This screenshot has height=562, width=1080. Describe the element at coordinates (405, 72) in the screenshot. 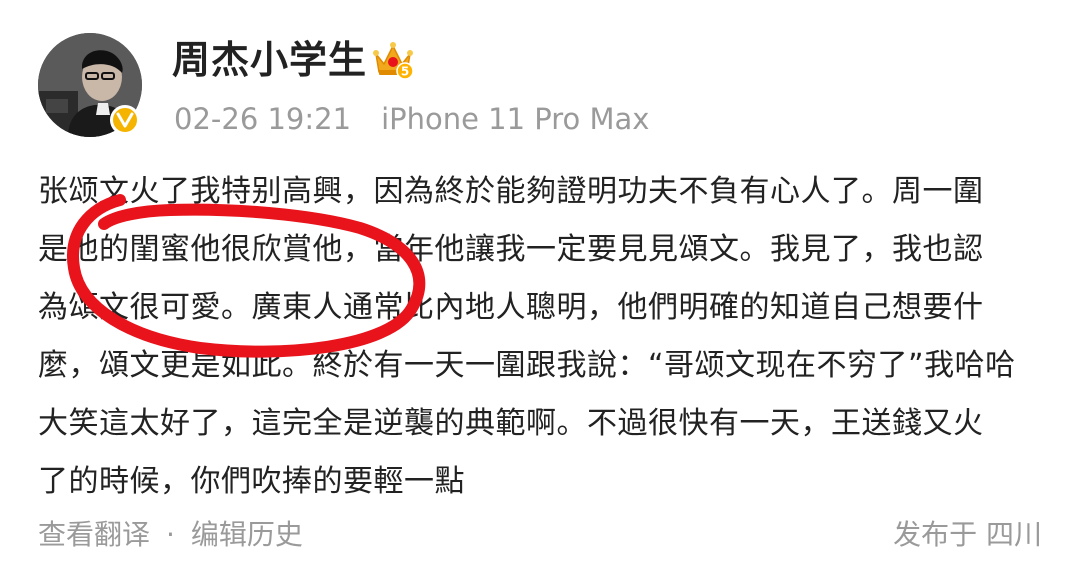

I see `level-number: 5` at that location.